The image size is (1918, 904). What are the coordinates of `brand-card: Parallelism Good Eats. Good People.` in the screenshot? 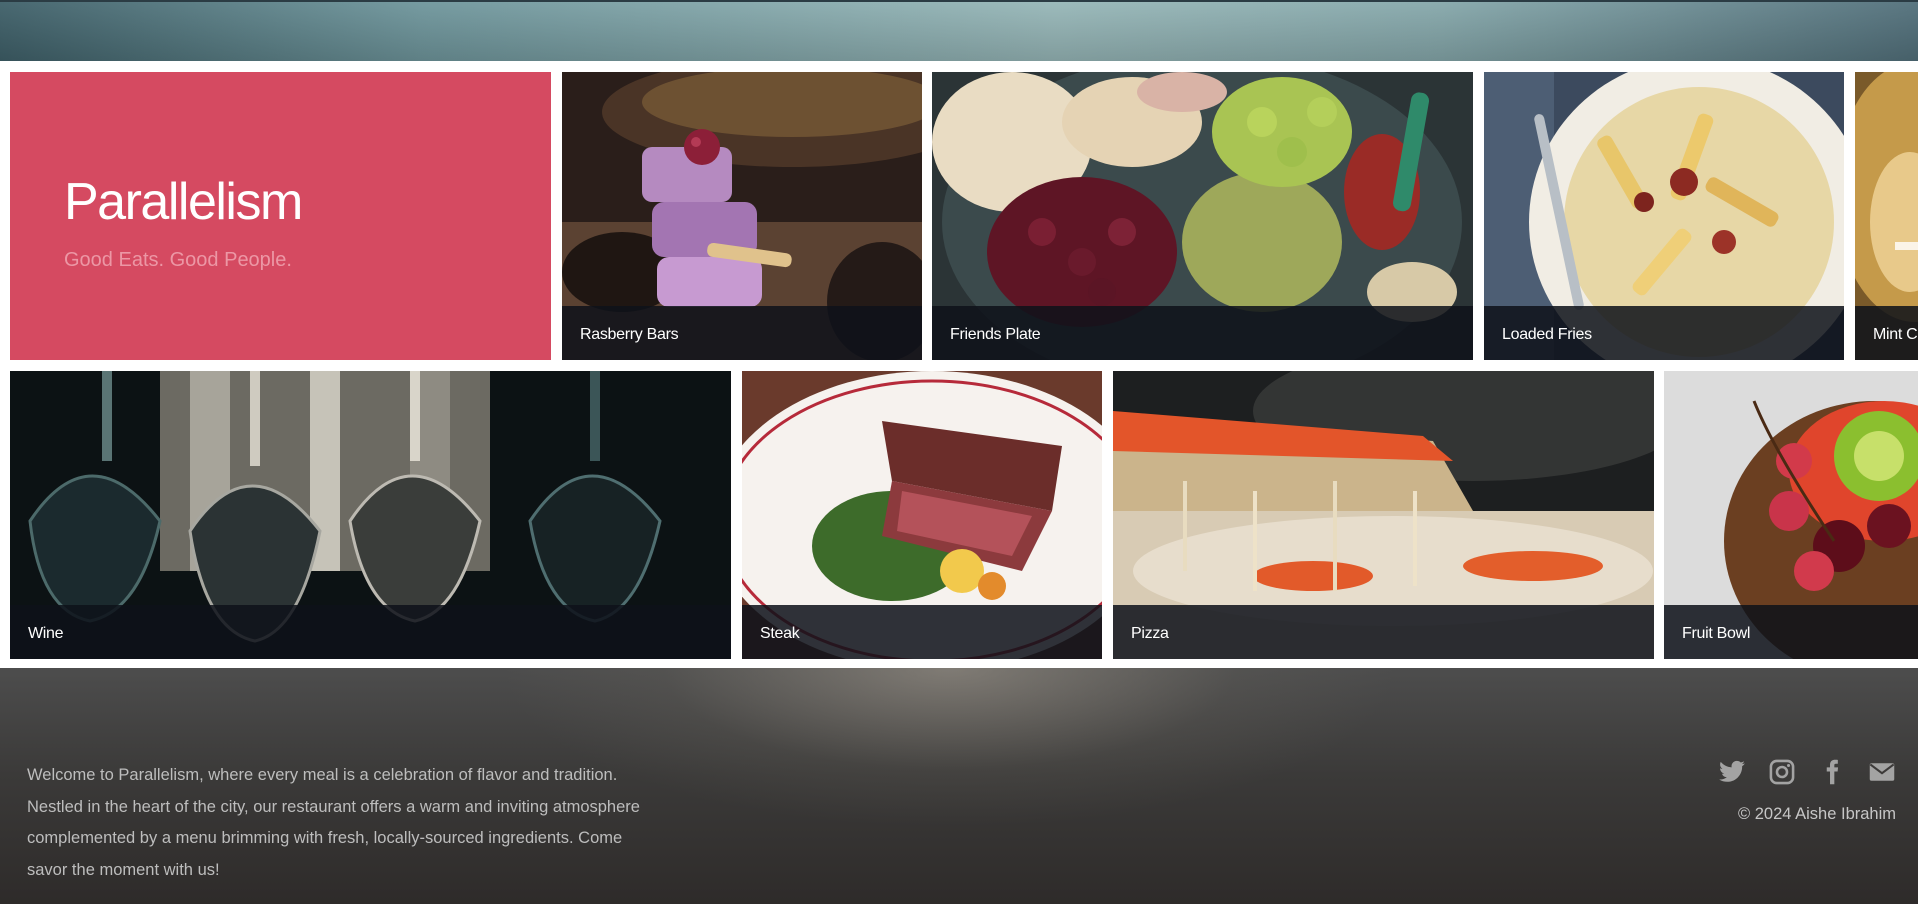 It's located at (280, 216).